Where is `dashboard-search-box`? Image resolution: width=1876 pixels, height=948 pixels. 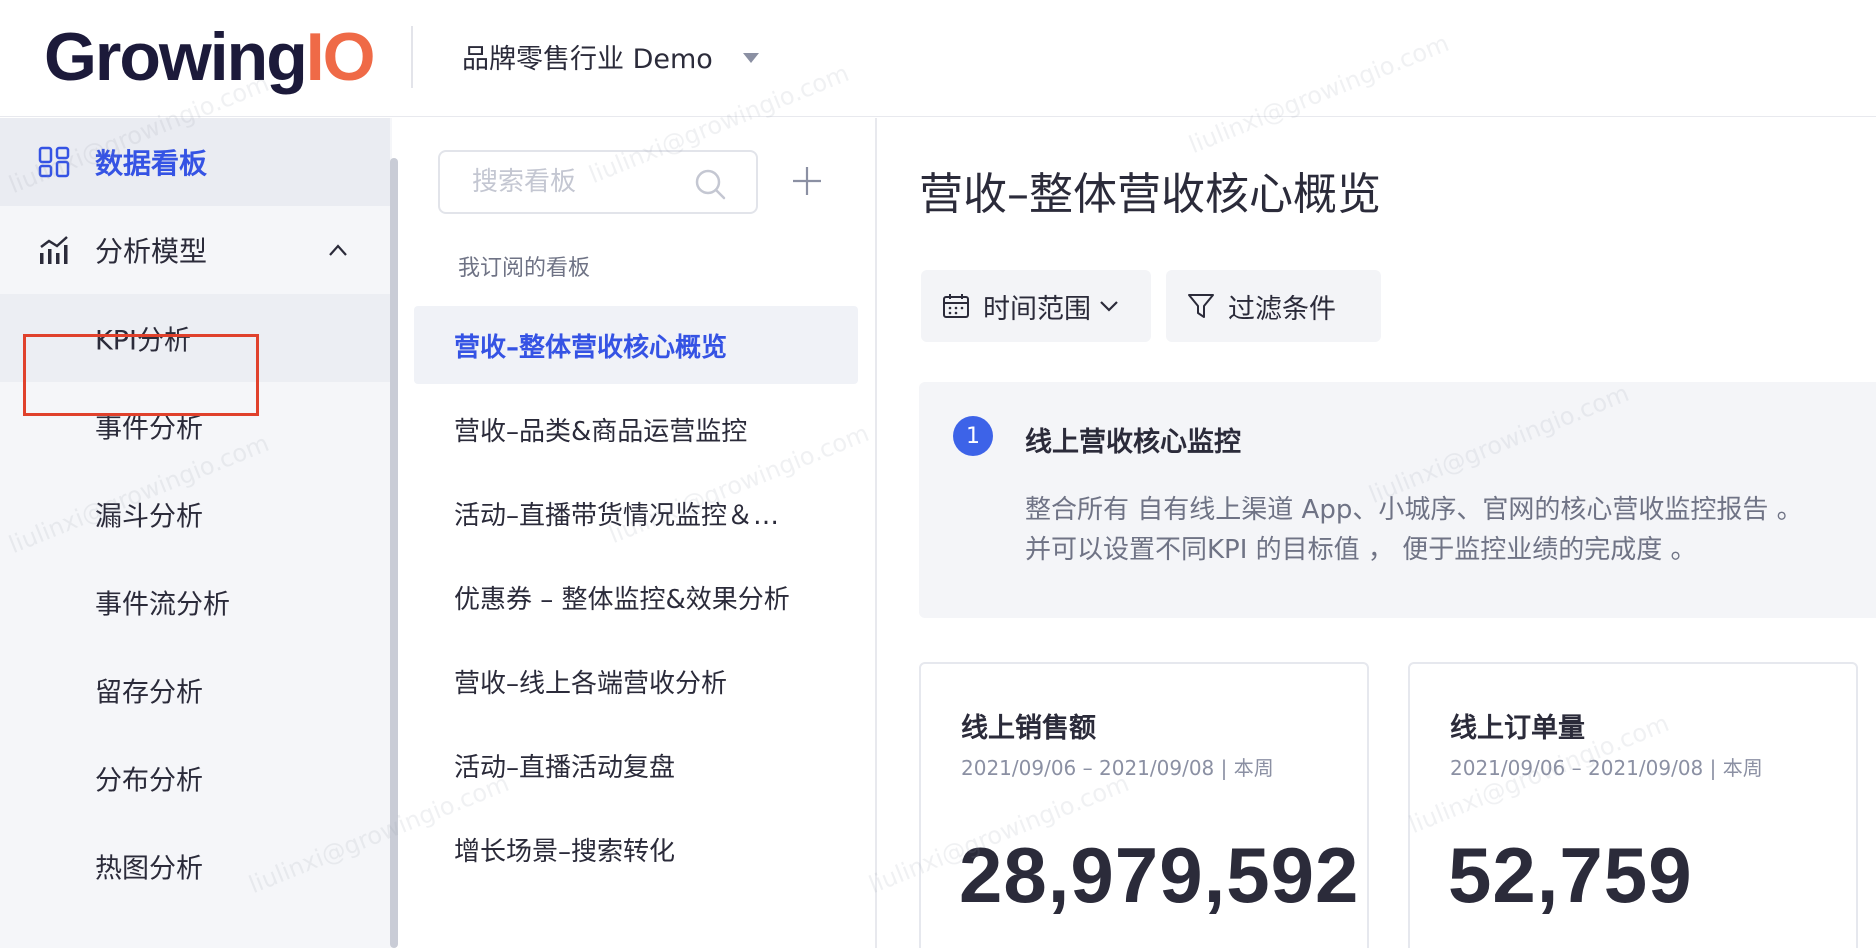
dashboard-search-box is located at coordinates (598, 182).